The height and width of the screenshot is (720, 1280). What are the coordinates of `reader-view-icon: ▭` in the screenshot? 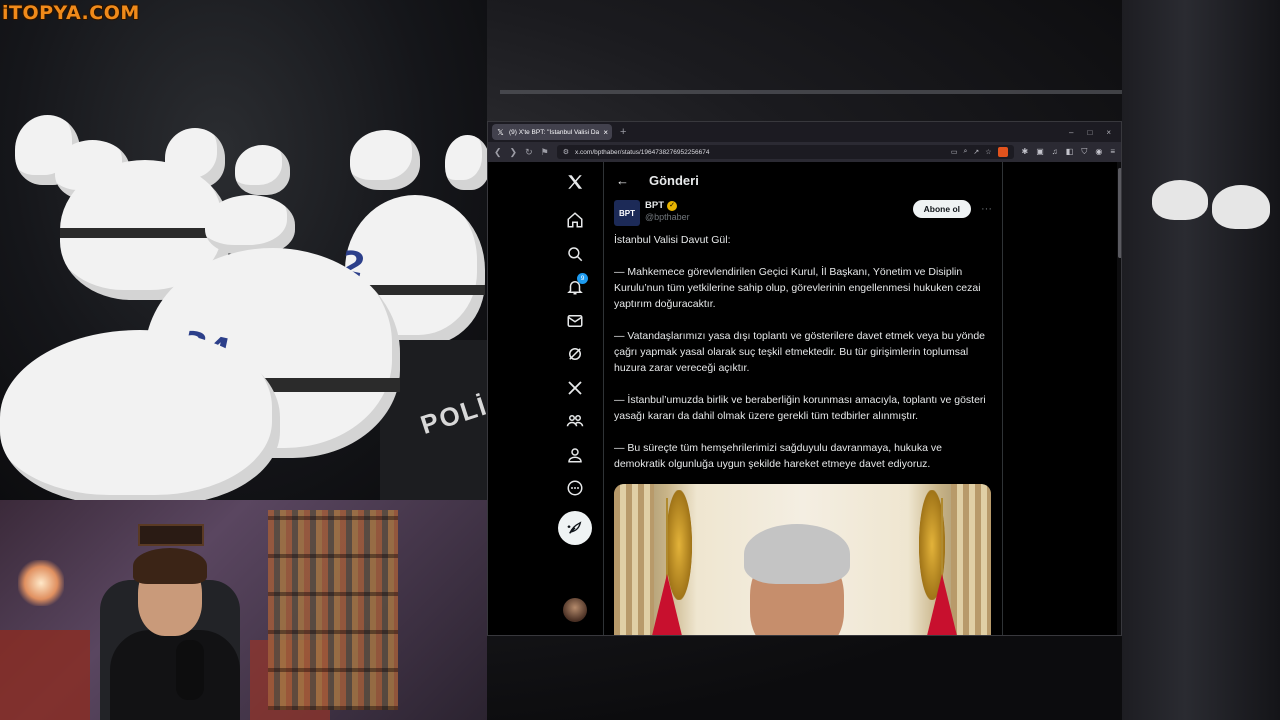 It's located at (954, 152).